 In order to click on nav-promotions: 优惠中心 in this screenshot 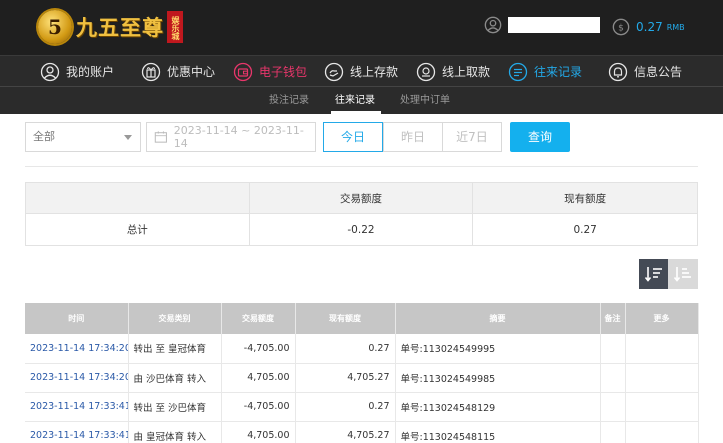, I will do `click(178, 71)`.